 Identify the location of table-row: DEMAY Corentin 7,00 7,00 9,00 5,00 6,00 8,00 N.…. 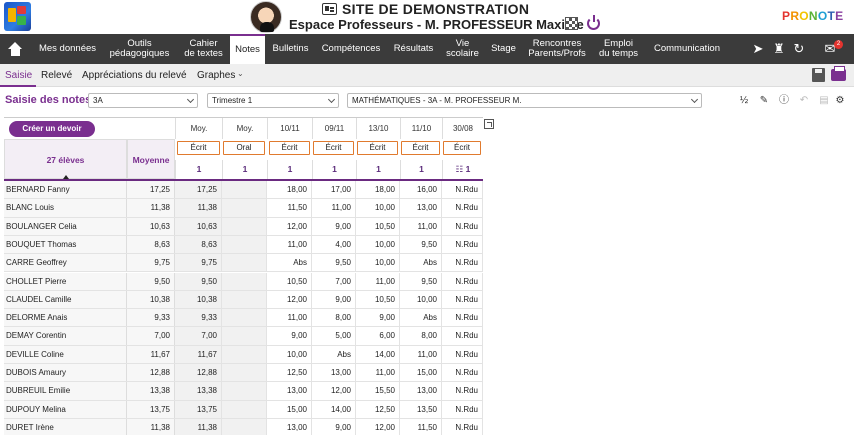
(243, 336).